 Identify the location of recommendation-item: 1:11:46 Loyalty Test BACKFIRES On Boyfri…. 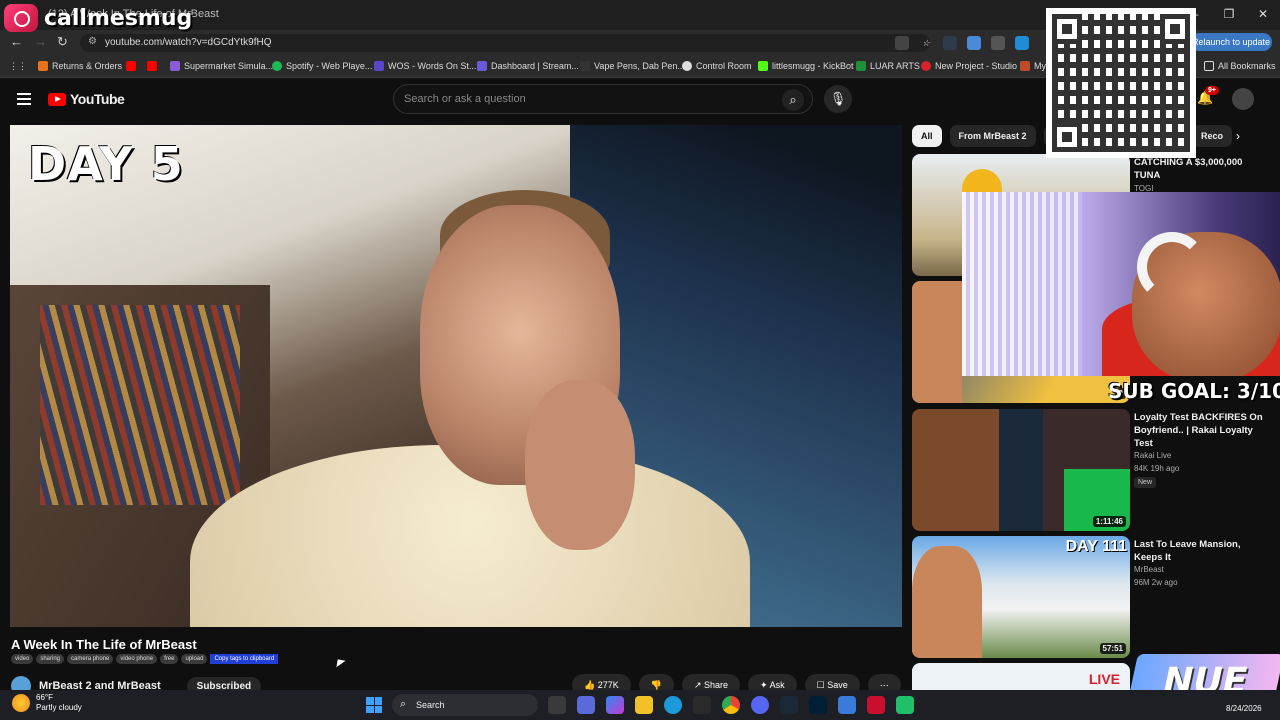
(1092, 470).